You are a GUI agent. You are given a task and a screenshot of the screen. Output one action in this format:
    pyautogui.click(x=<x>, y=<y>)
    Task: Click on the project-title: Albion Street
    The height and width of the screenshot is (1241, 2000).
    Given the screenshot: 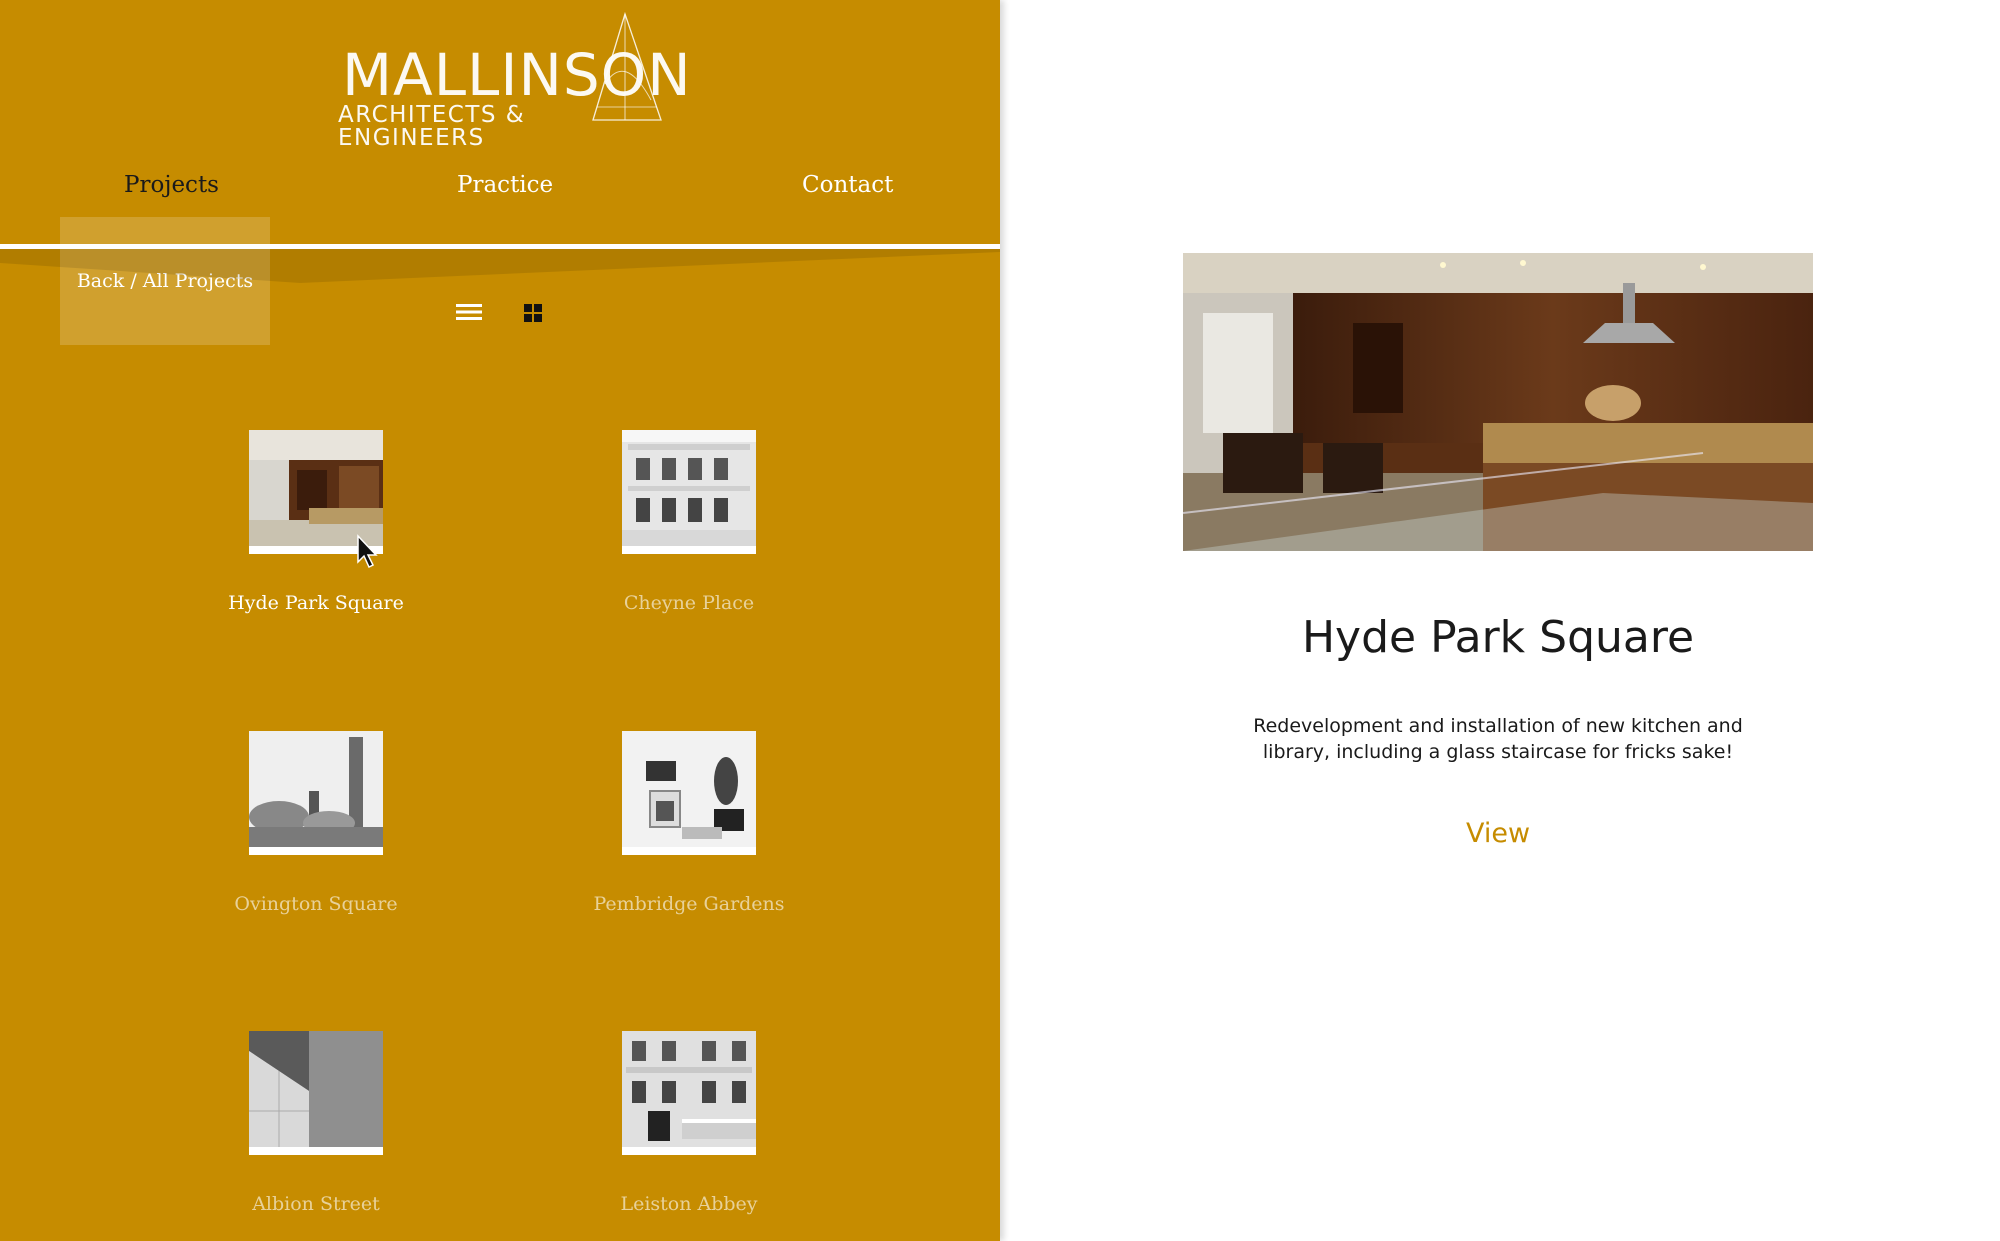 What is the action you would take?
    pyautogui.click(x=316, y=1204)
    